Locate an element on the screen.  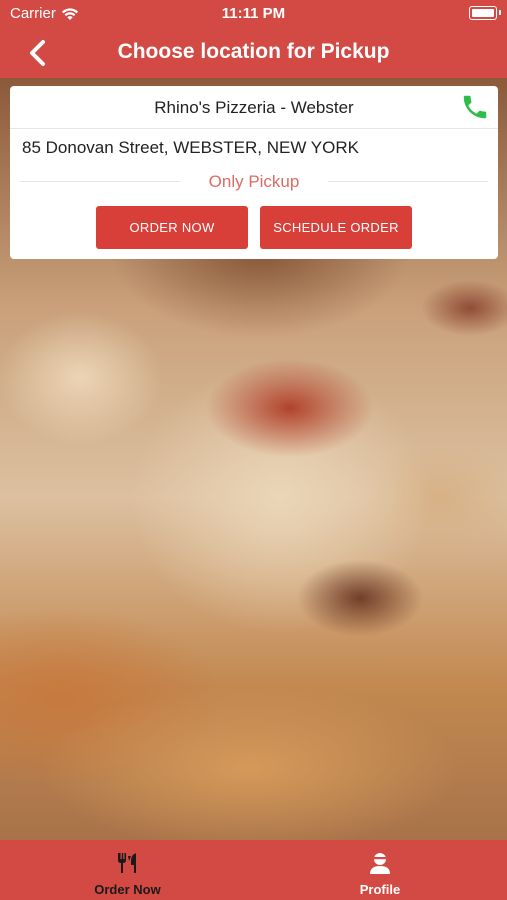
tab-bar: Order Now Profile is located at coordinates (253, 870).